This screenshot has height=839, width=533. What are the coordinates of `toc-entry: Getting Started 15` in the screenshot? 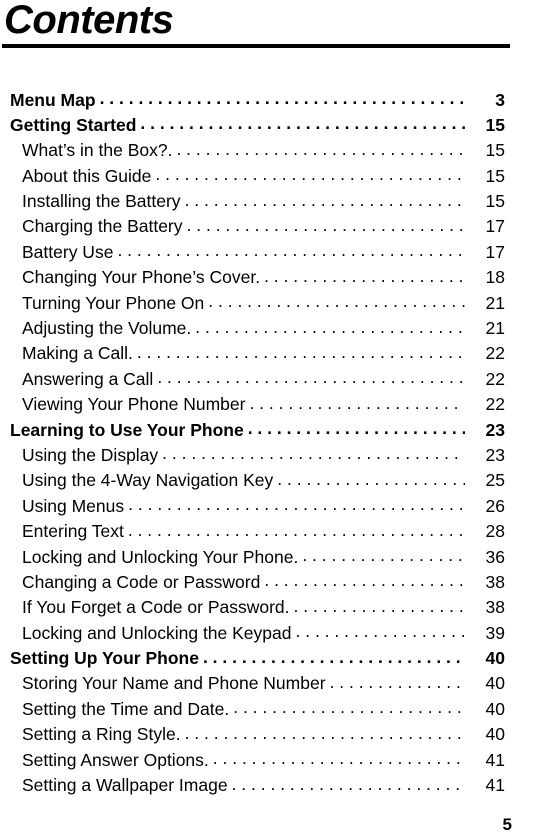 It's located at (266, 125).